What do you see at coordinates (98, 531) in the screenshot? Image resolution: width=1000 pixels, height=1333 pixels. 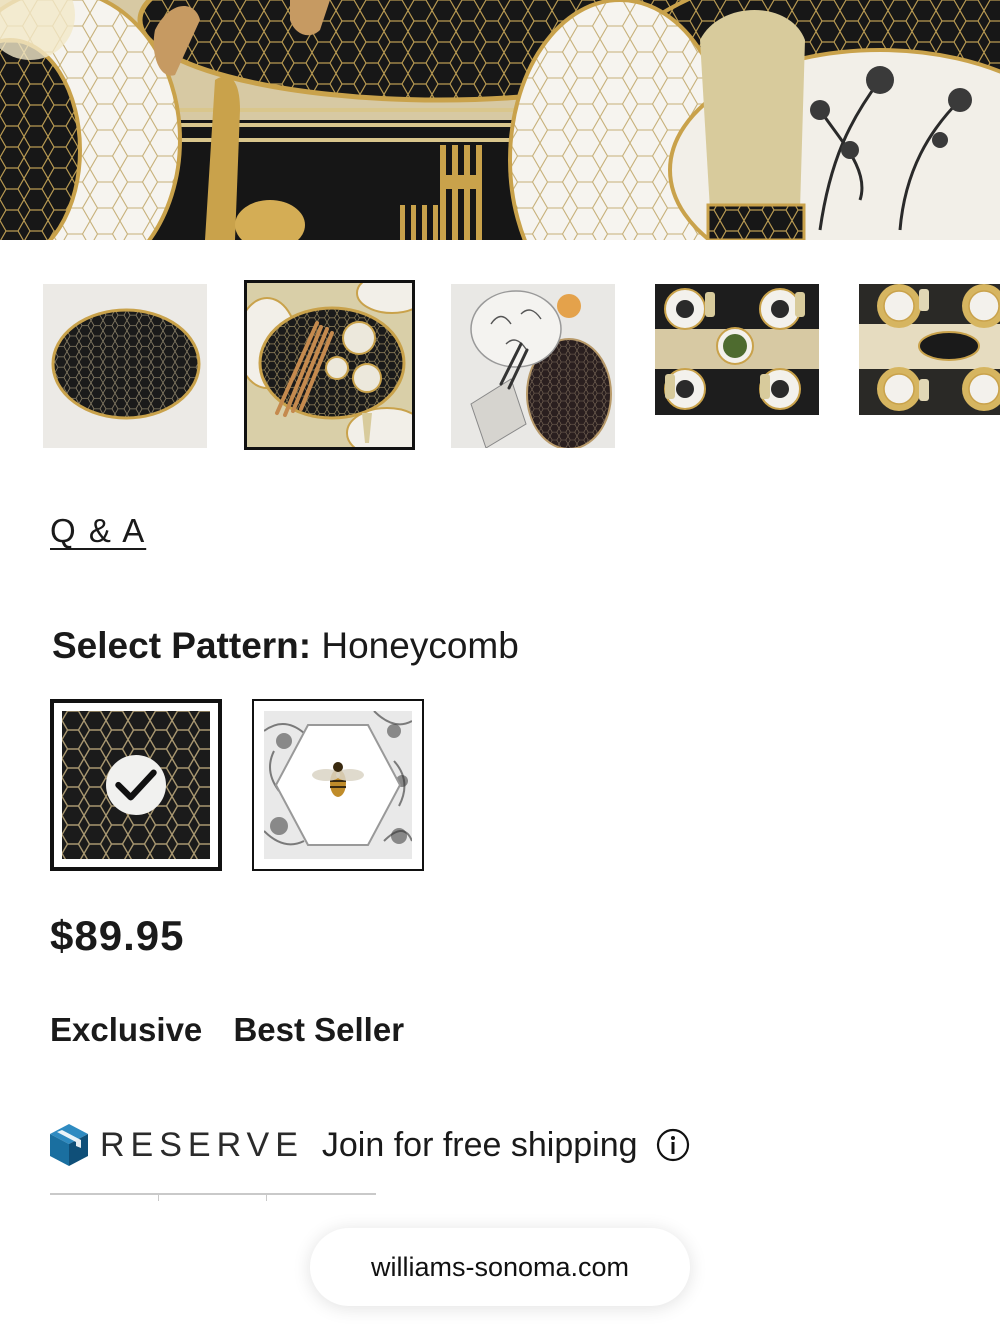 I see `qa-link: Q & A` at bounding box center [98, 531].